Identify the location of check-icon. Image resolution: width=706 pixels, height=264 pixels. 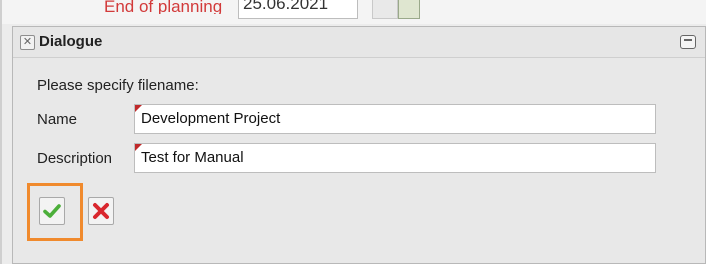
(52, 211).